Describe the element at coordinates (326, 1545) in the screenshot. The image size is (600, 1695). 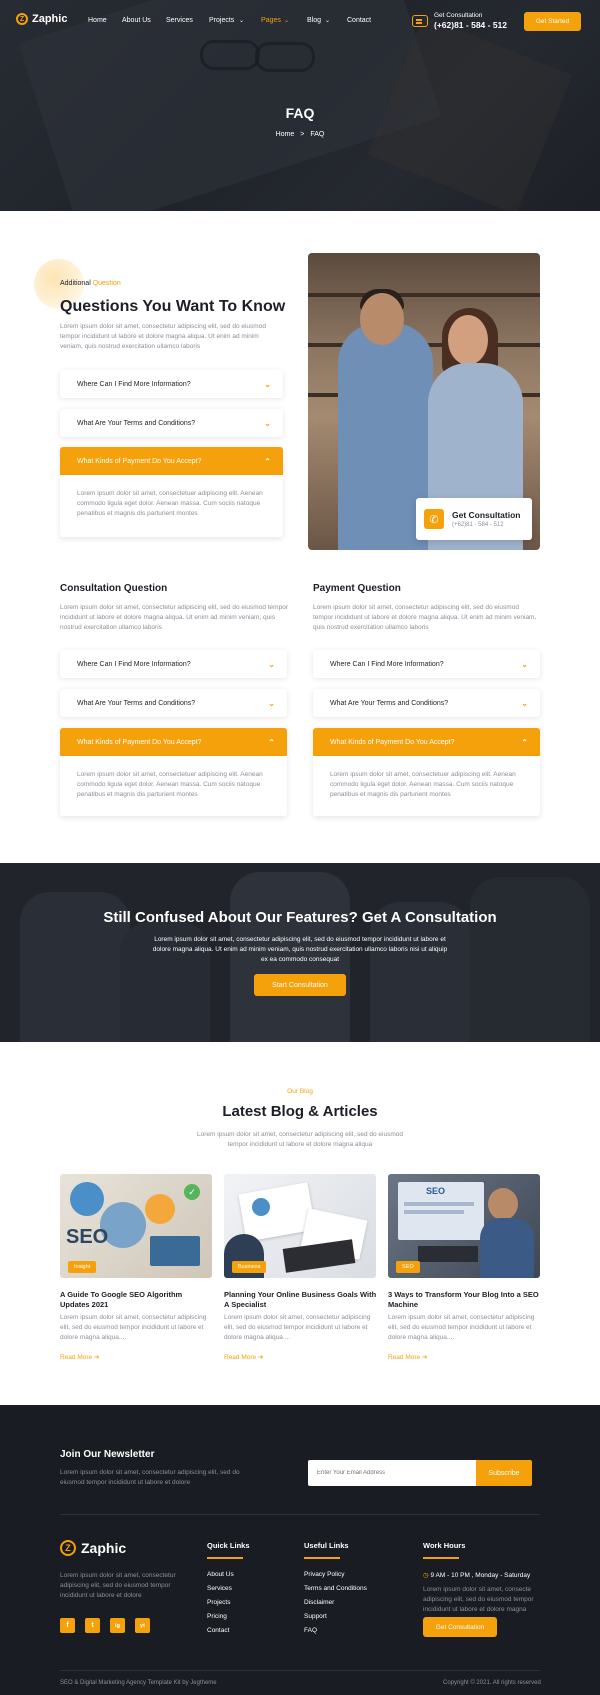
I see `useful-links-title: Useful Links` at that location.